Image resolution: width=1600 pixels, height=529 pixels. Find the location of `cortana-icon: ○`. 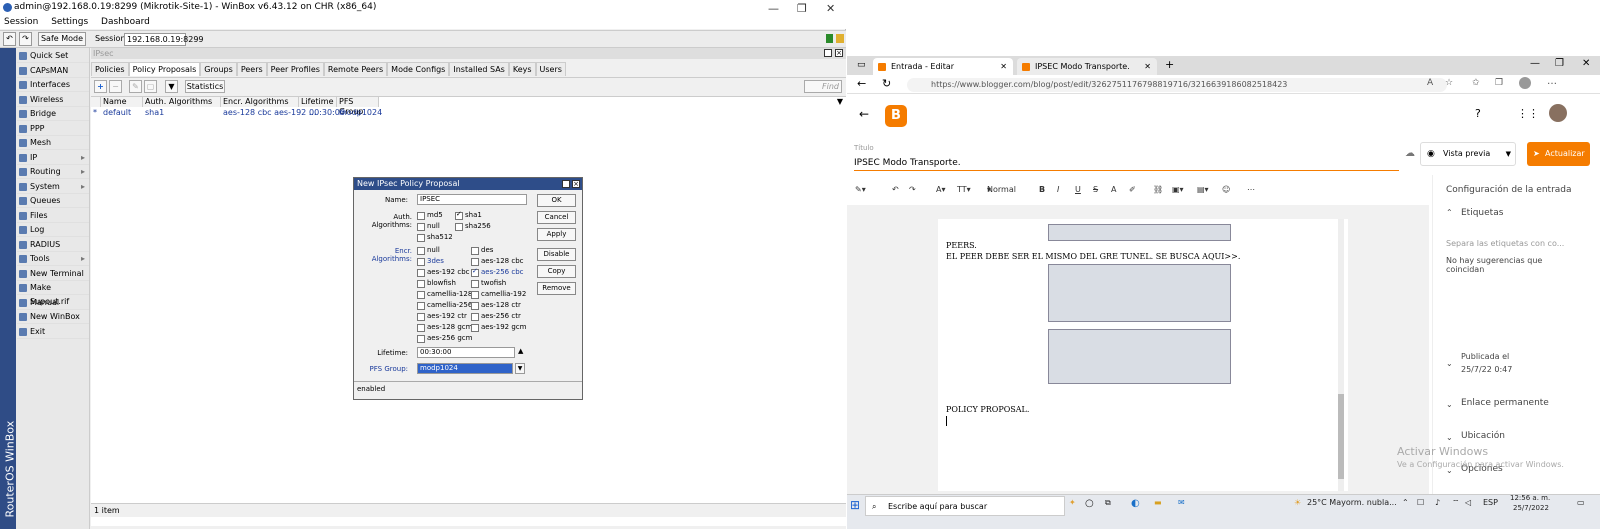

cortana-icon: ○ is located at coordinates (1089, 503).